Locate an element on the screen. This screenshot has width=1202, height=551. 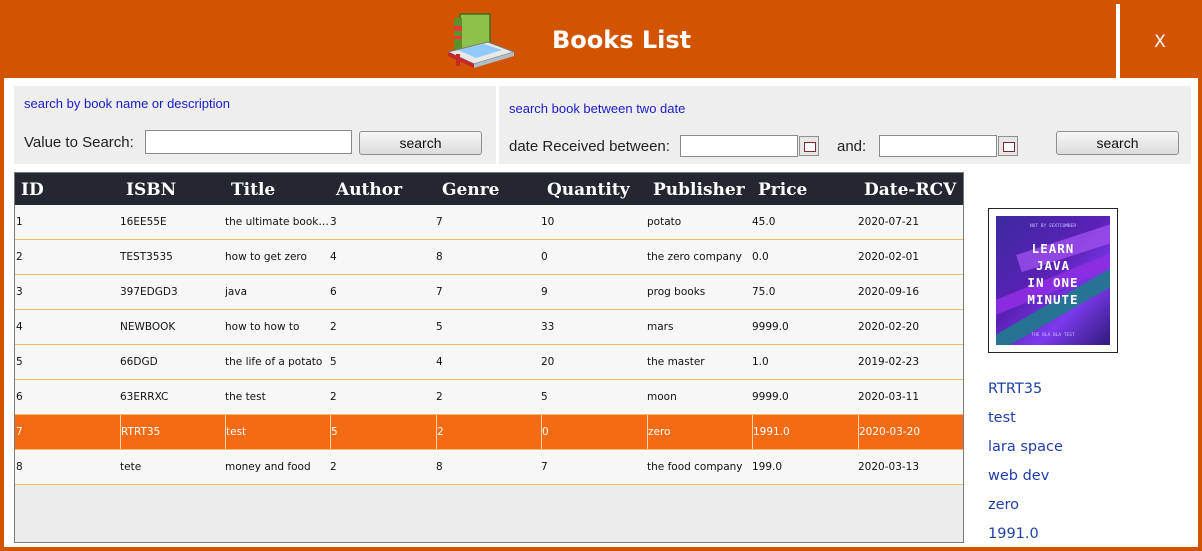
cell-quantity: 7 is located at coordinates (544, 467).